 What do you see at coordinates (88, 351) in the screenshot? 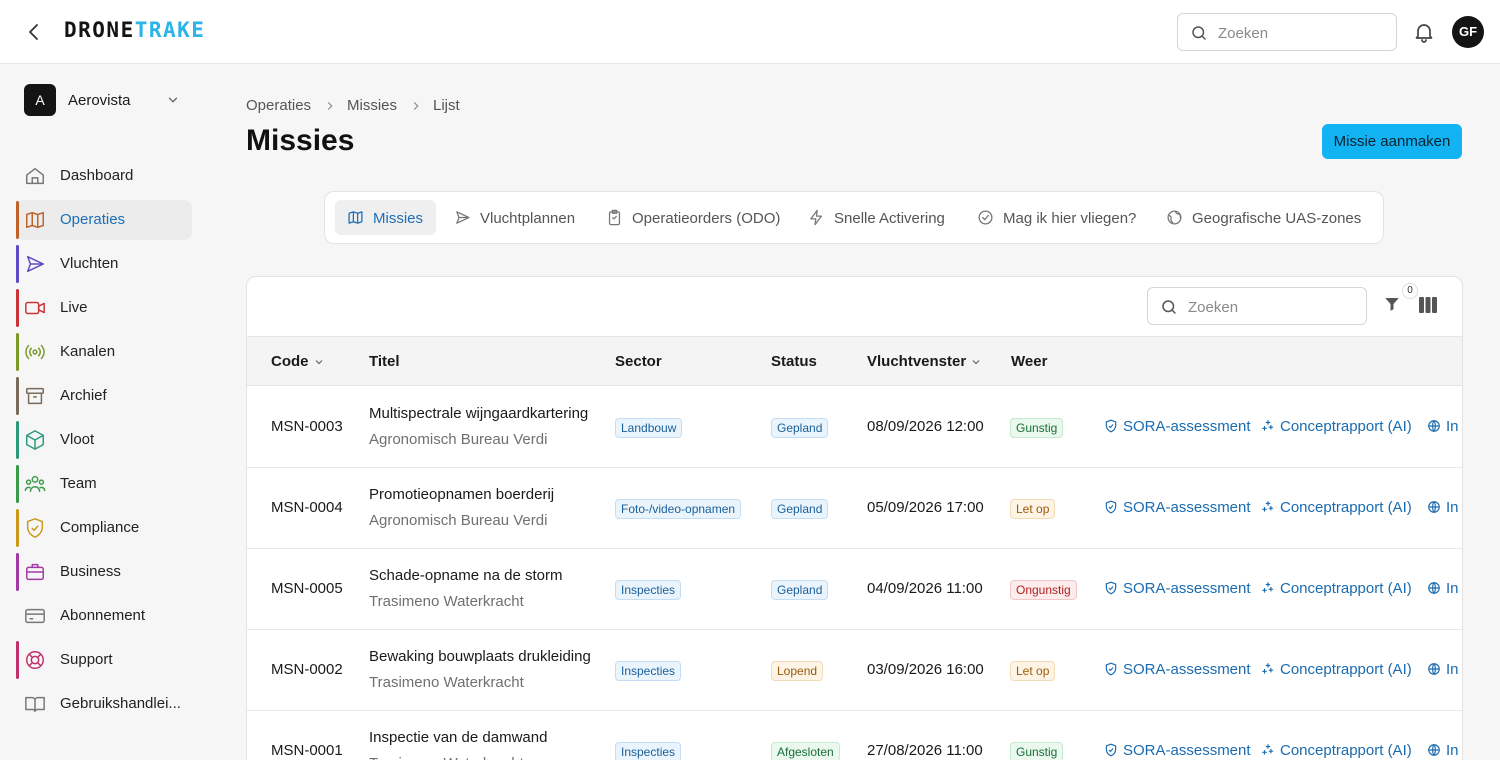
I see `sidebar-item-label: Kanalen` at bounding box center [88, 351].